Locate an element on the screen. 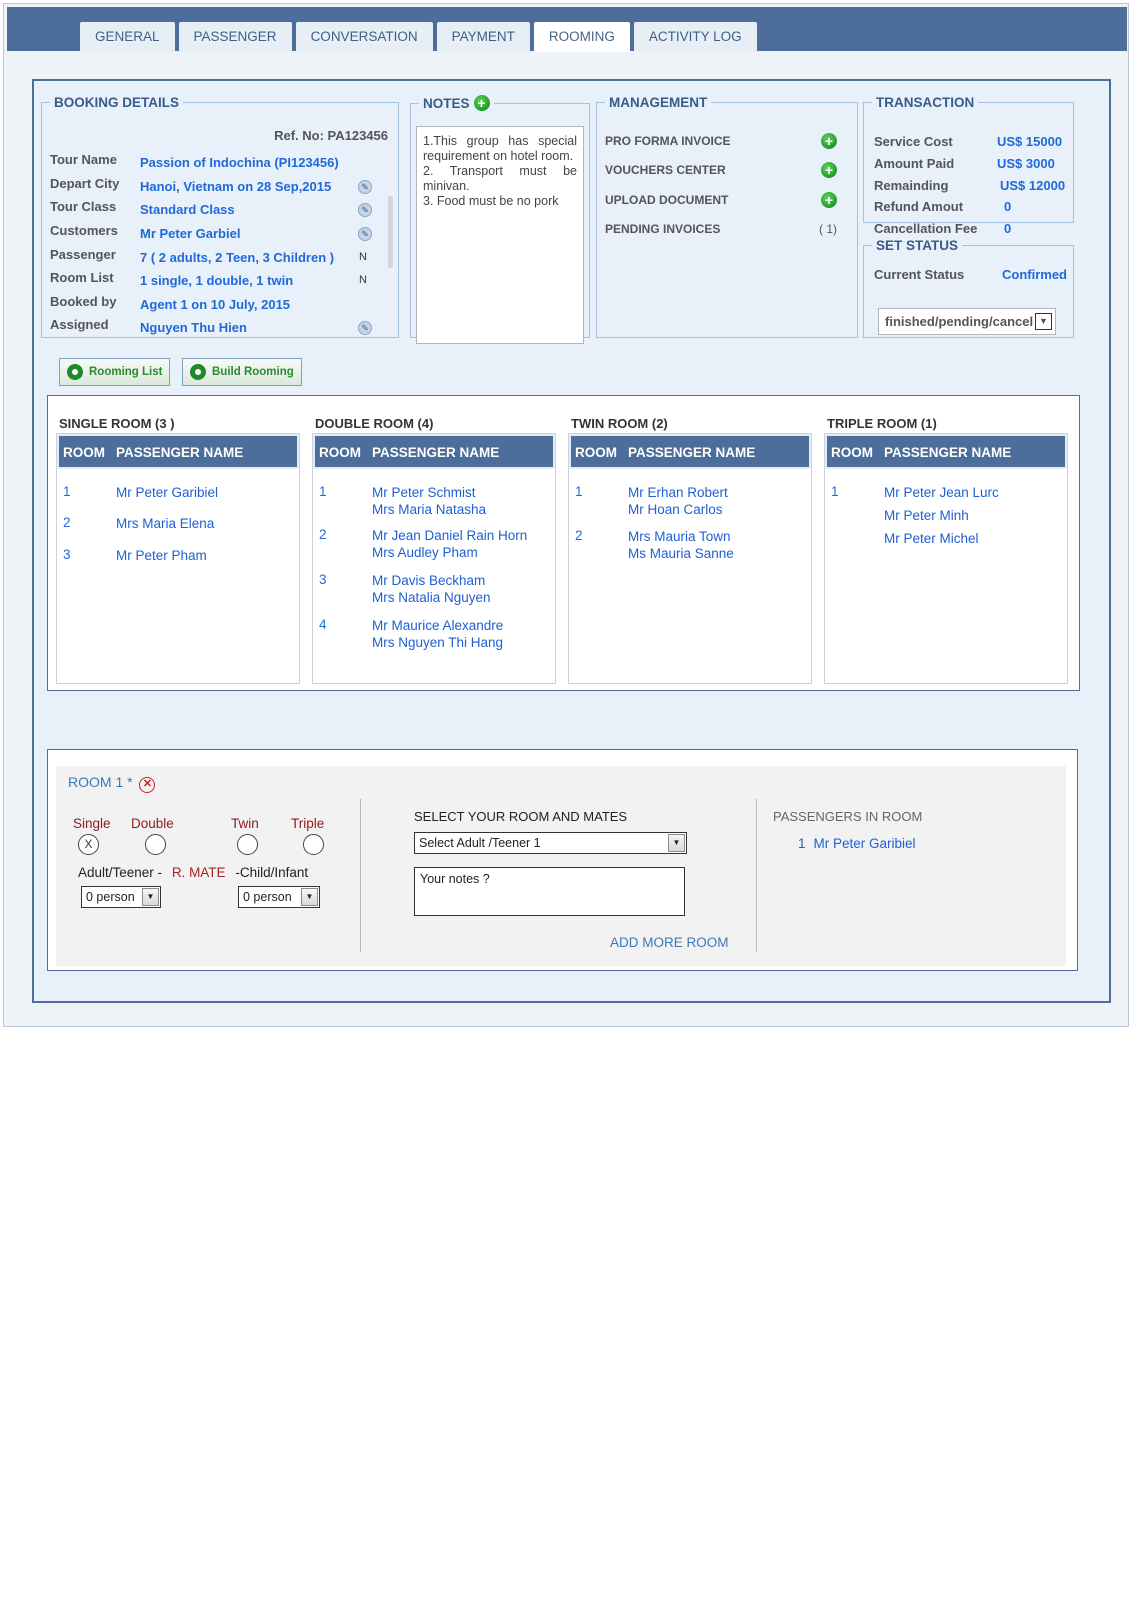 The width and height of the screenshot is (1132, 1600). room-type-radio-triple is located at coordinates (313, 844).